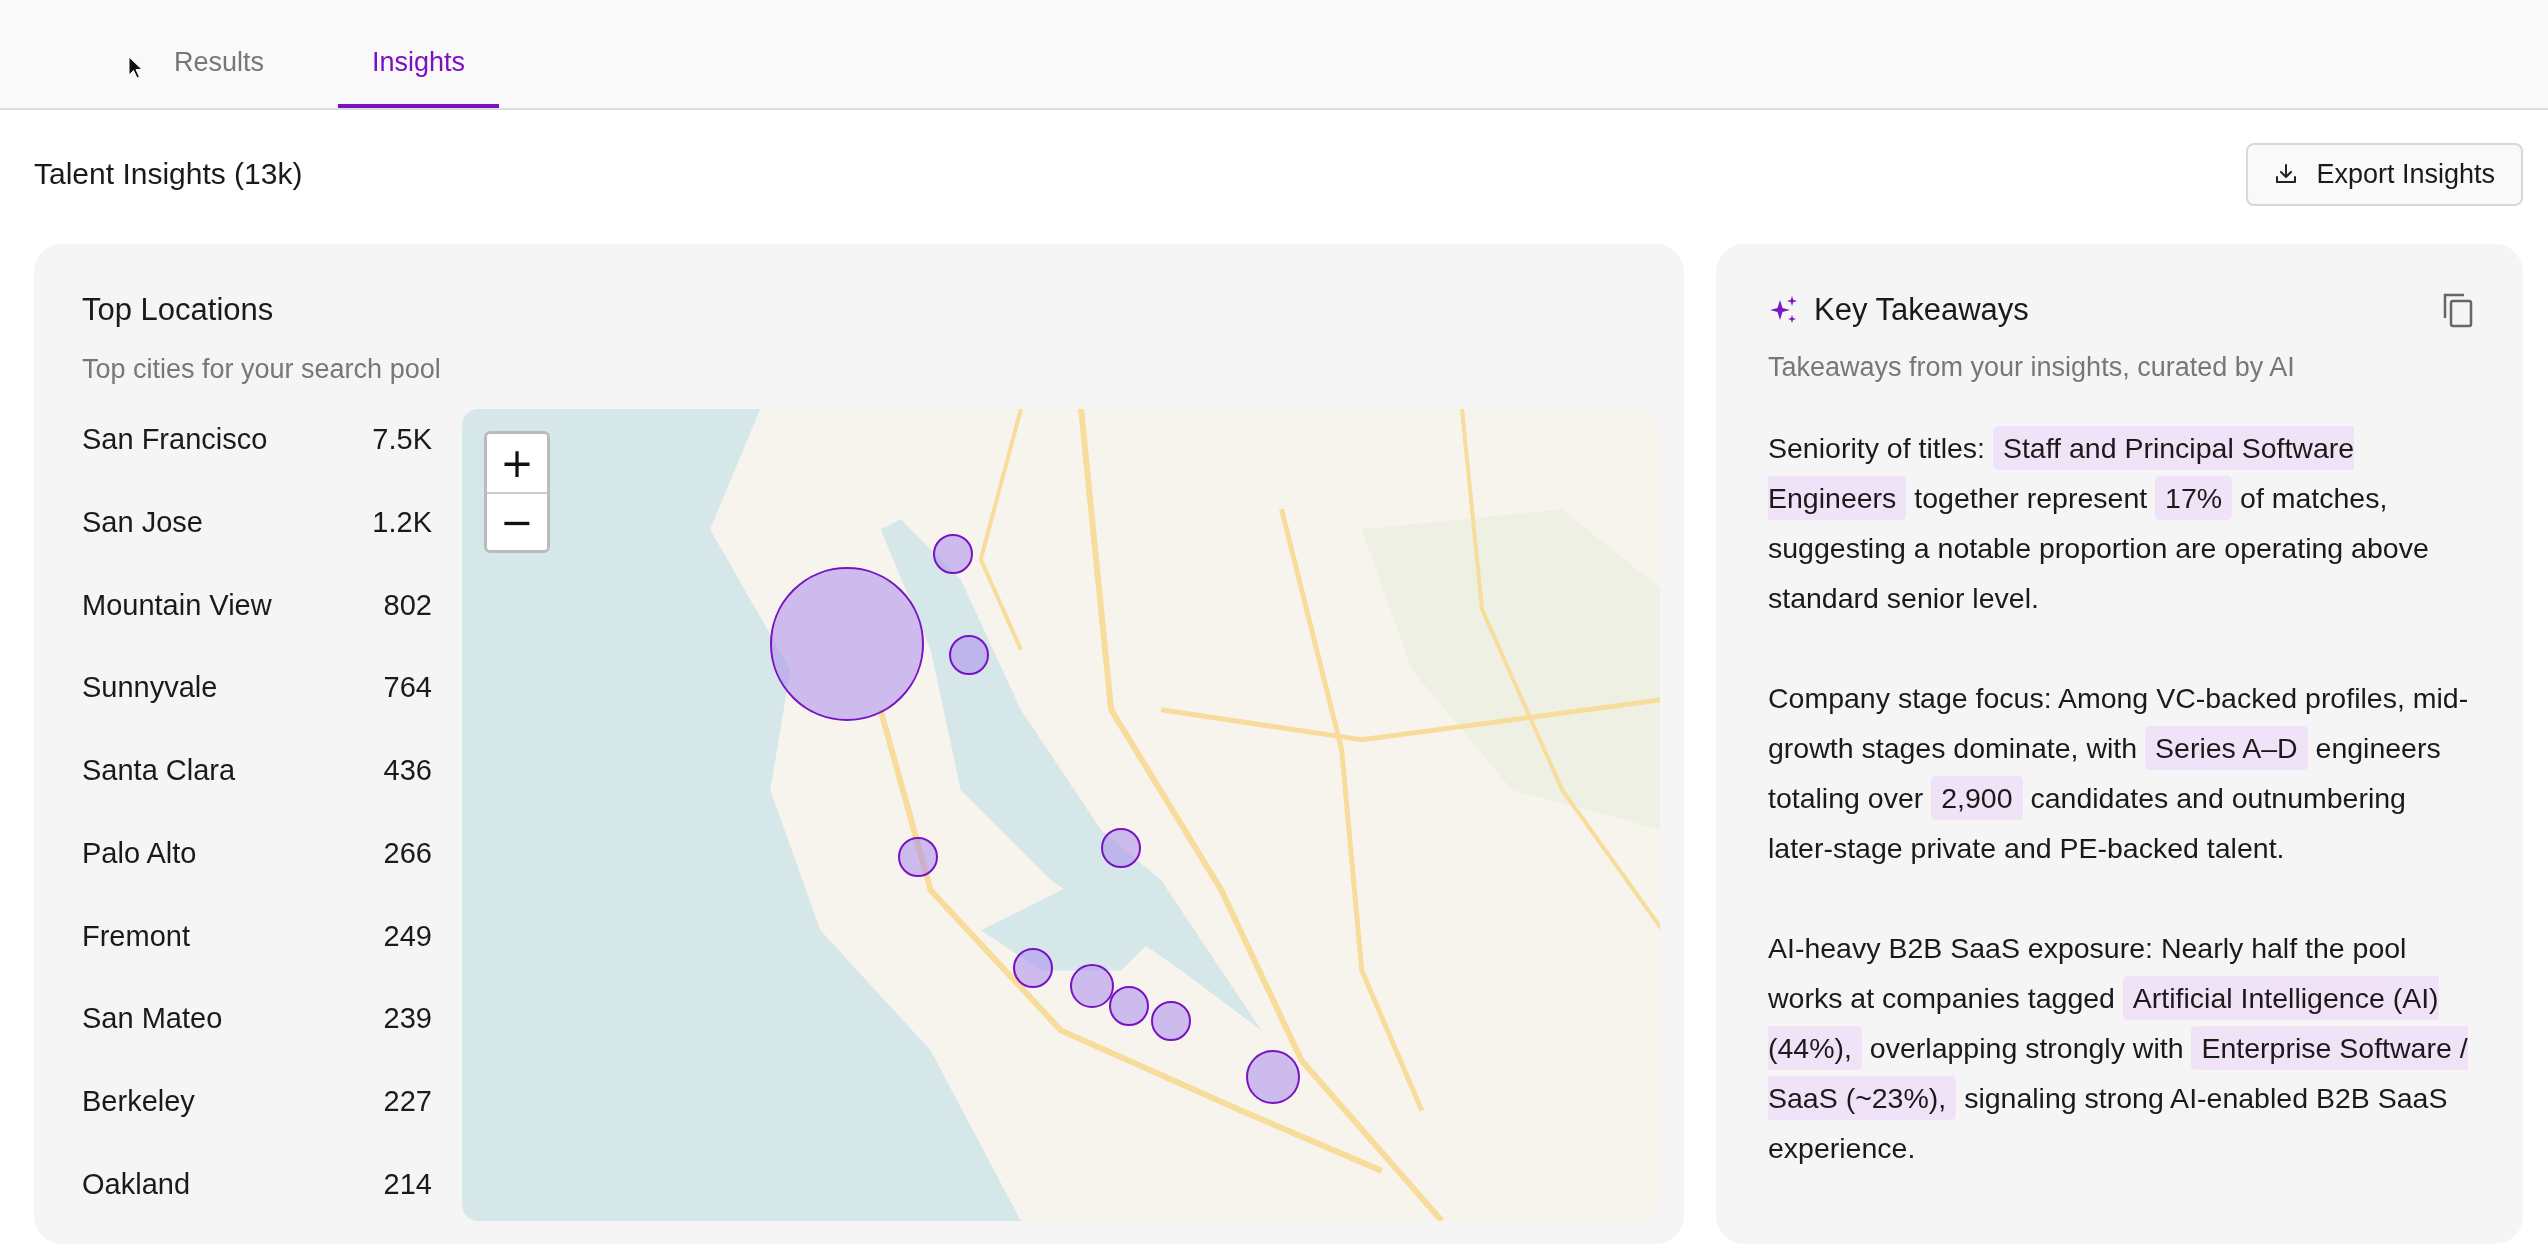 This screenshot has height=1258, width=2548. Describe the element at coordinates (262, 369) in the screenshot. I see `card-subtitle: Top cities for your search pool` at that location.